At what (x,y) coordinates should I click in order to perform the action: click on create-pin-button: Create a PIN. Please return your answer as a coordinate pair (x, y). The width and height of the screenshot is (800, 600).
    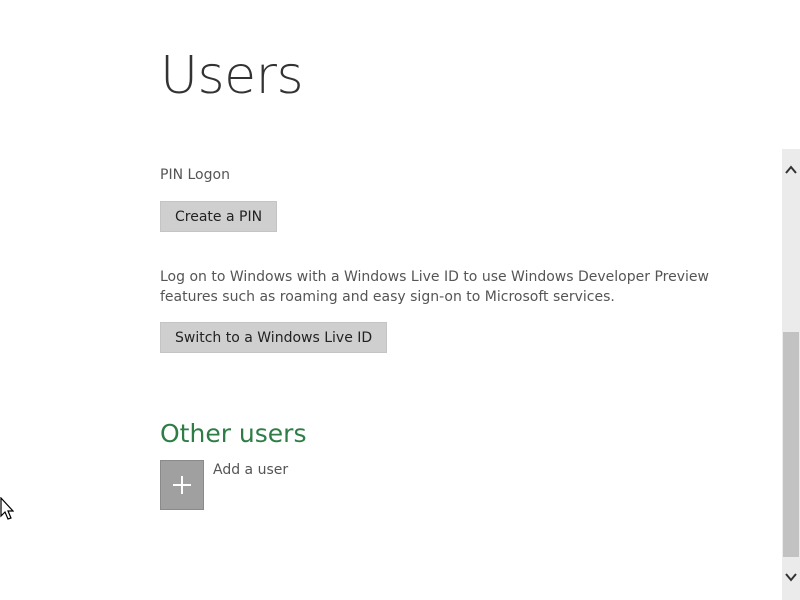
    Looking at the image, I should click on (219, 216).